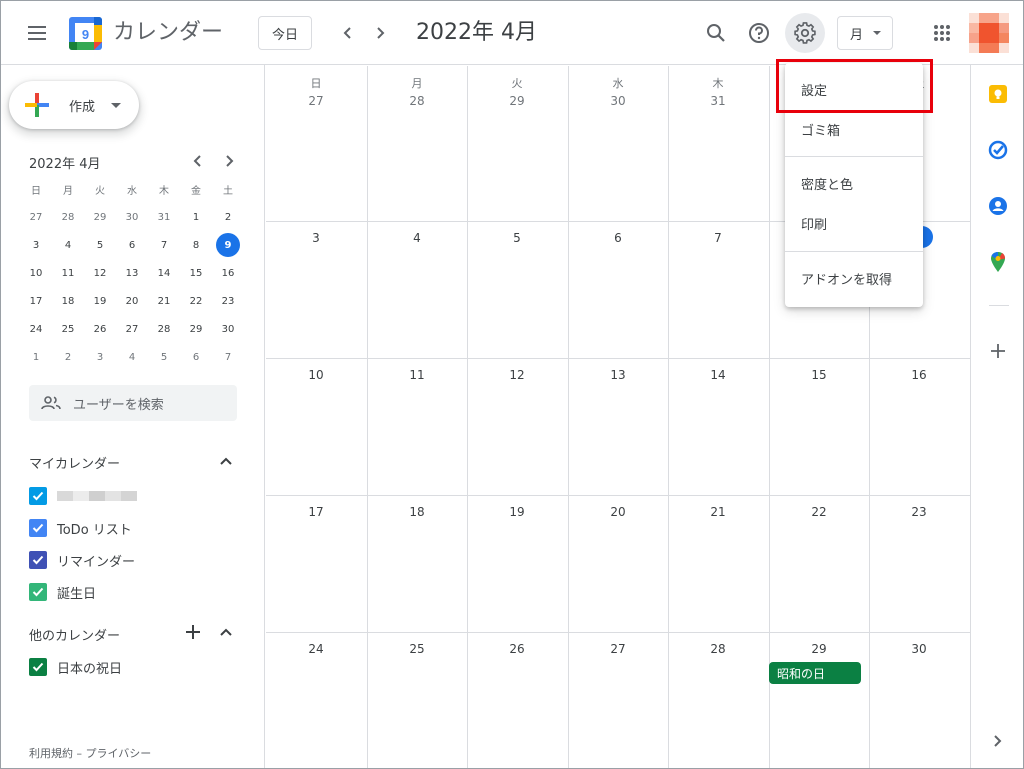  What do you see at coordinates (805, 33) in the screenshot?
I see `gear-icon` at bounding box center [805, 33].